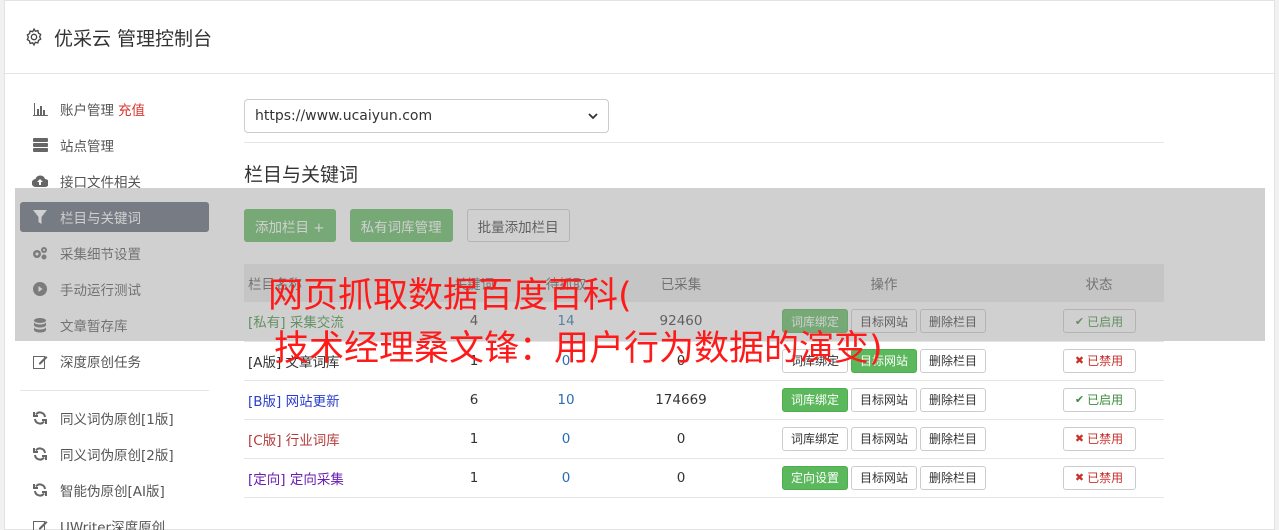 The image size is (1279, 530). I want to click on sidebar-item-label: 智能伪原创[AI版], so click(112, 492).